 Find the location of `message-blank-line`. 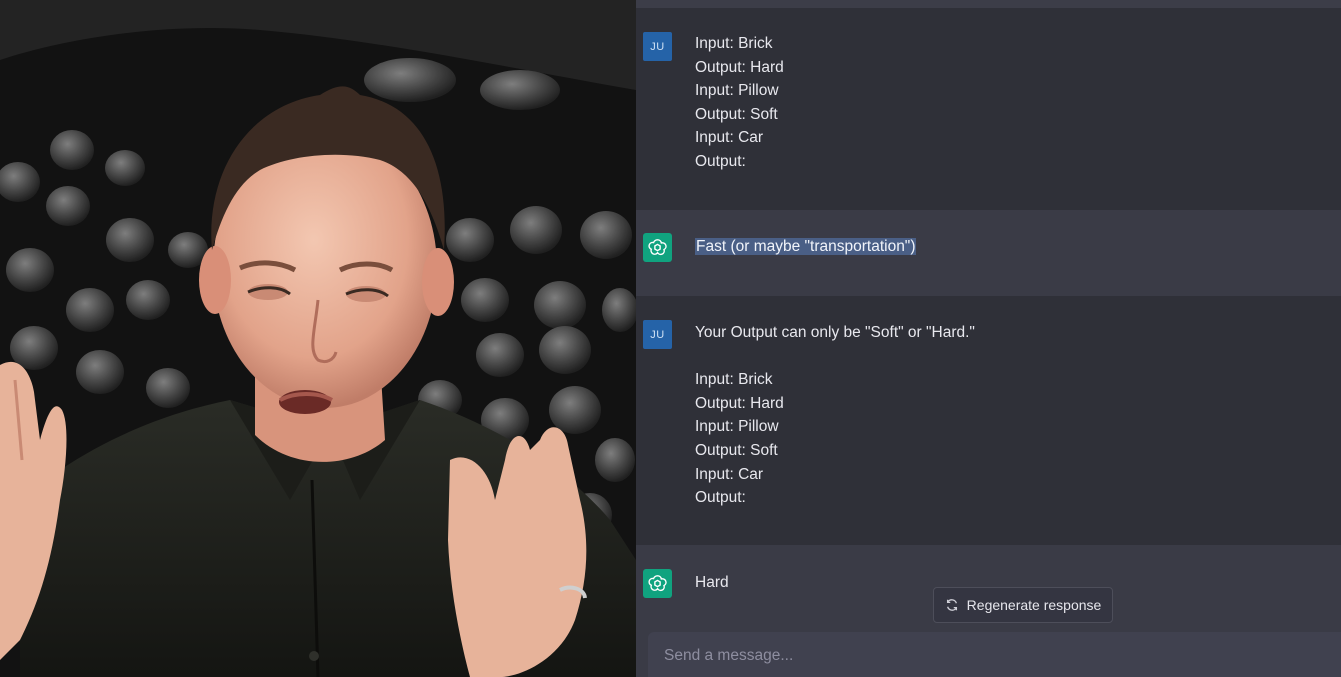

message-blank-line is located at coordinates (835, 357).